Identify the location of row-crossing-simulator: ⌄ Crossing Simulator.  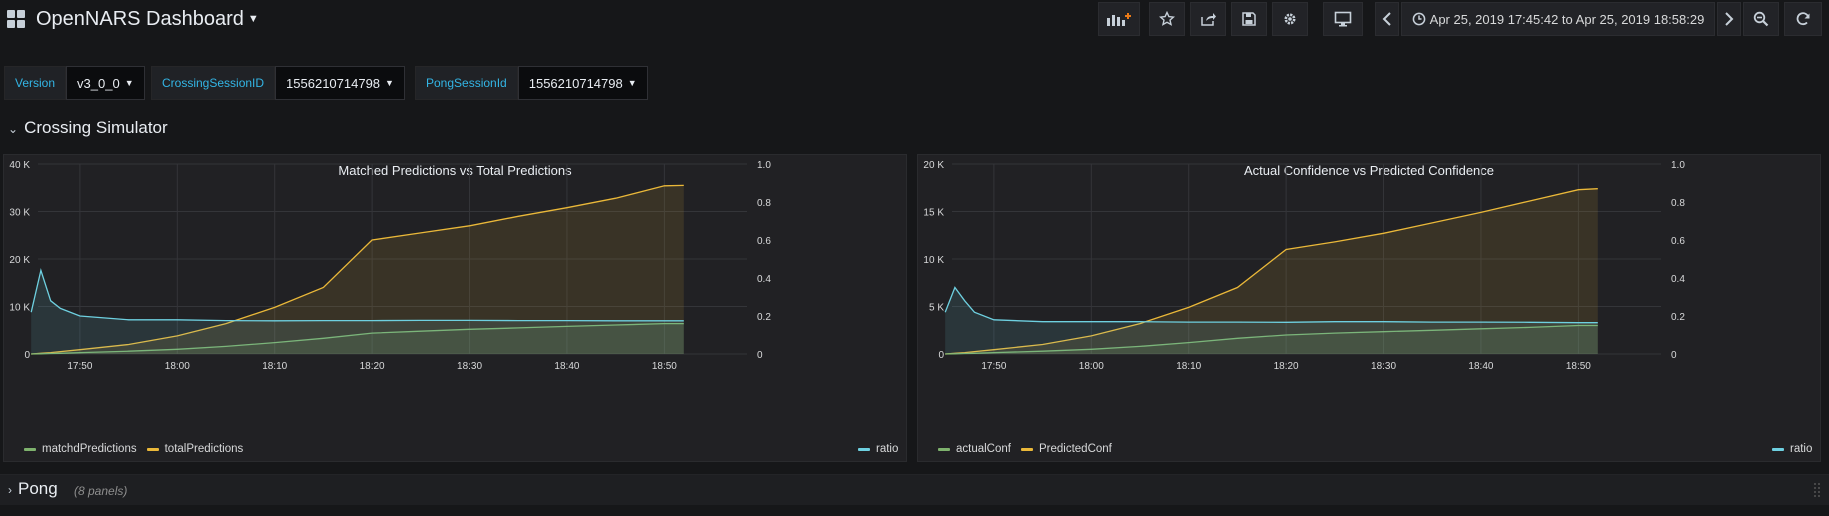
(88, 128).